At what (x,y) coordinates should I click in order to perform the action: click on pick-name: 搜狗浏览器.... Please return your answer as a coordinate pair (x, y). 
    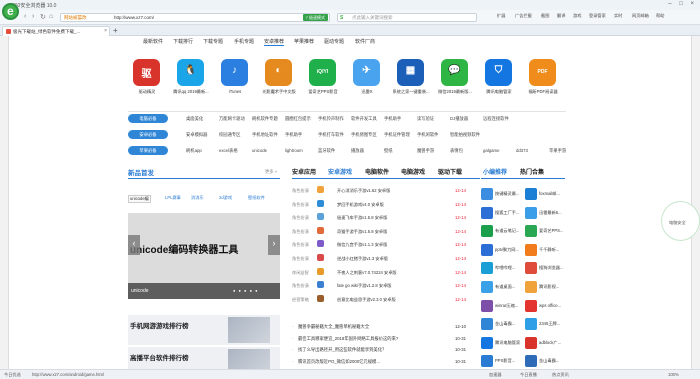
    Looking at the image, I should click on (553, 268).